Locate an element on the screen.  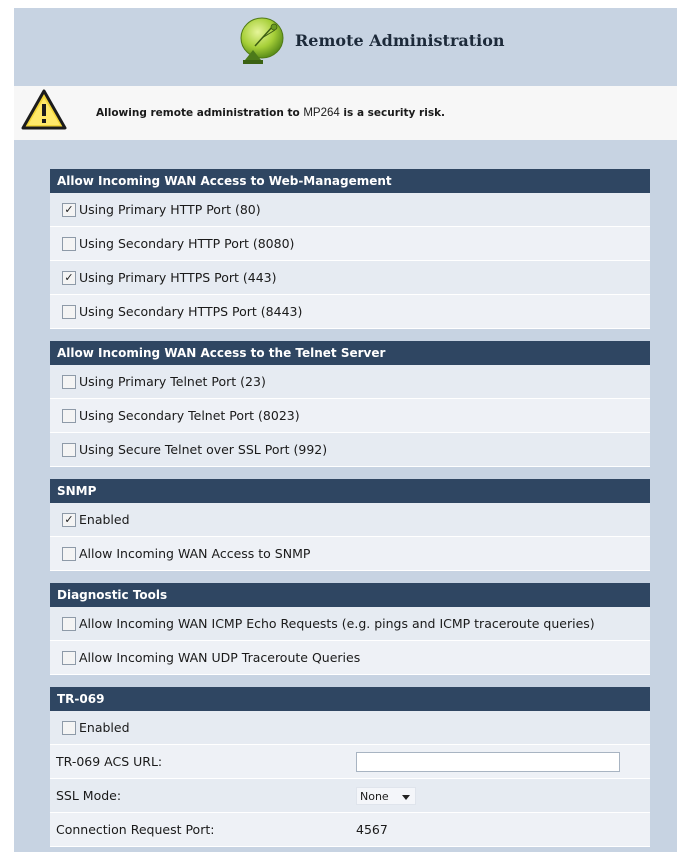
chevron-down-icon is located at coordinates (406, 797).